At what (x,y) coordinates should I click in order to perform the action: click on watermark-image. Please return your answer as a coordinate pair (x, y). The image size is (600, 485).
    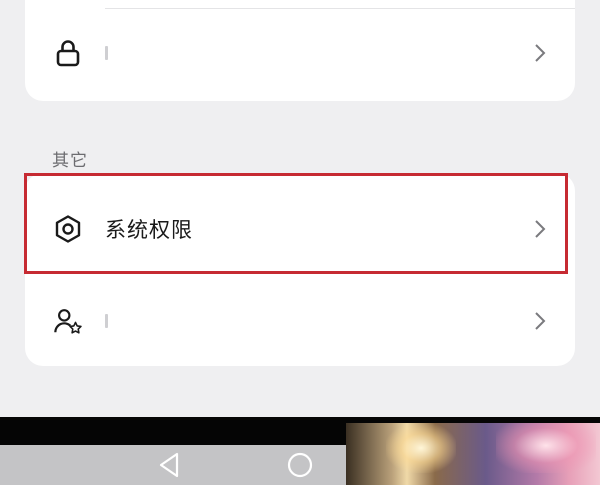
    Looking at the image, I should click on (473, 454).